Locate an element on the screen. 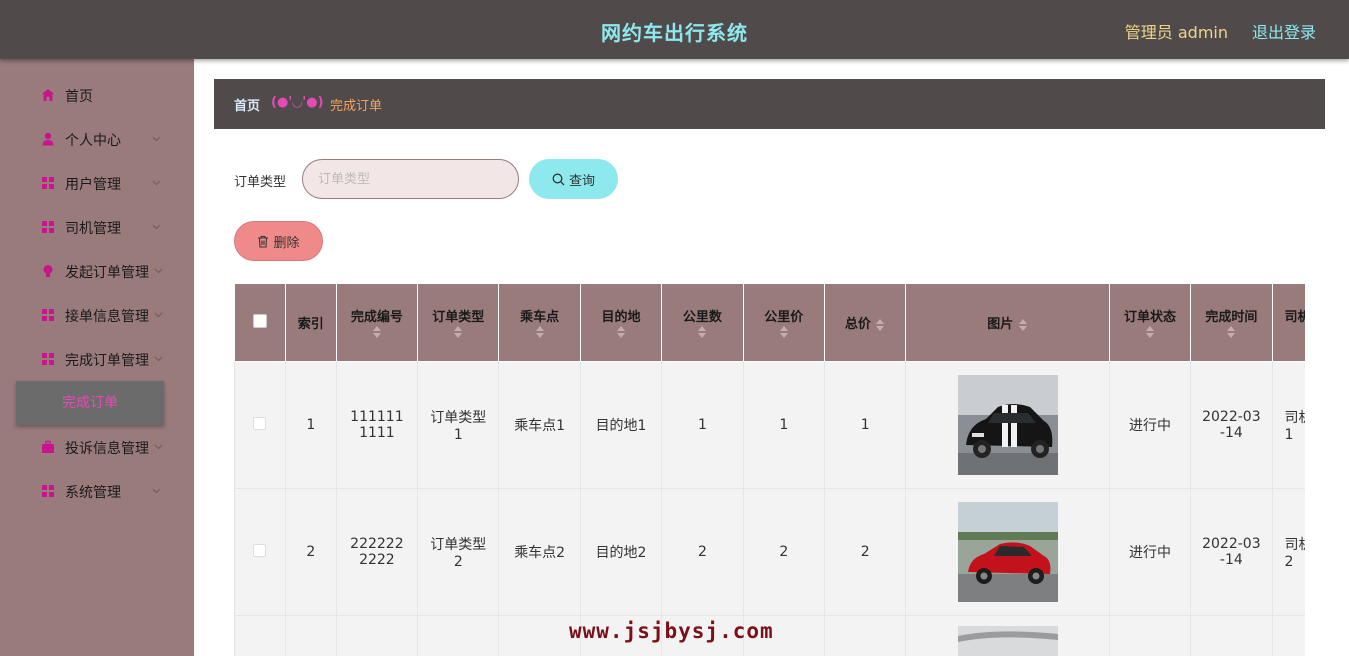  query-button-label: 查询 is located at coordinates (581, 181).